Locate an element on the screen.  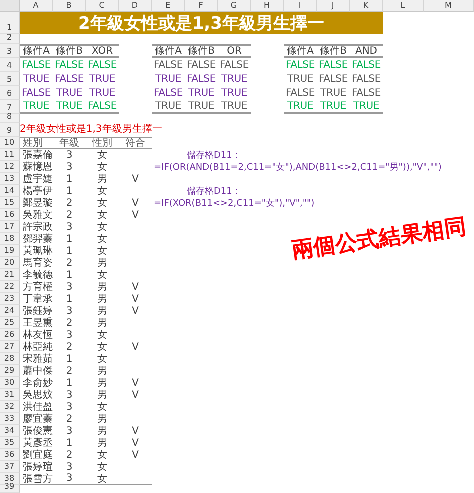
table-header: OR is located at coordinates (234, 51).